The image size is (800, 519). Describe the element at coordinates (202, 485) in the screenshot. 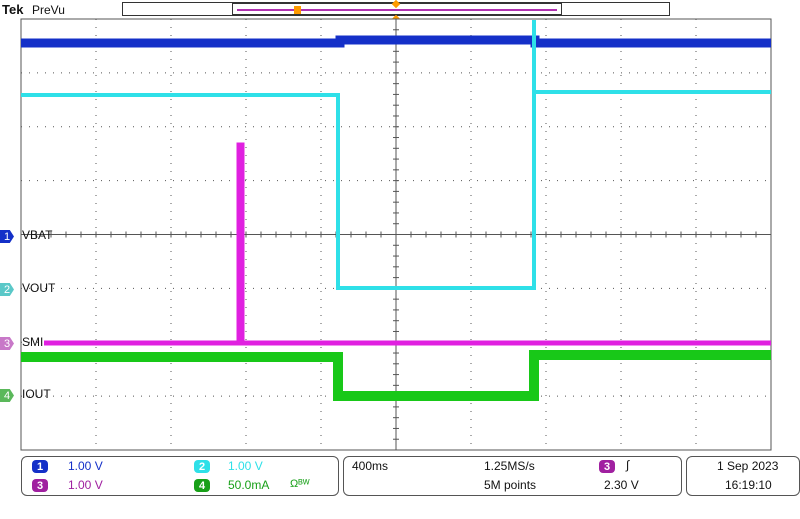

I see `ch4-badge: 4` at that location.